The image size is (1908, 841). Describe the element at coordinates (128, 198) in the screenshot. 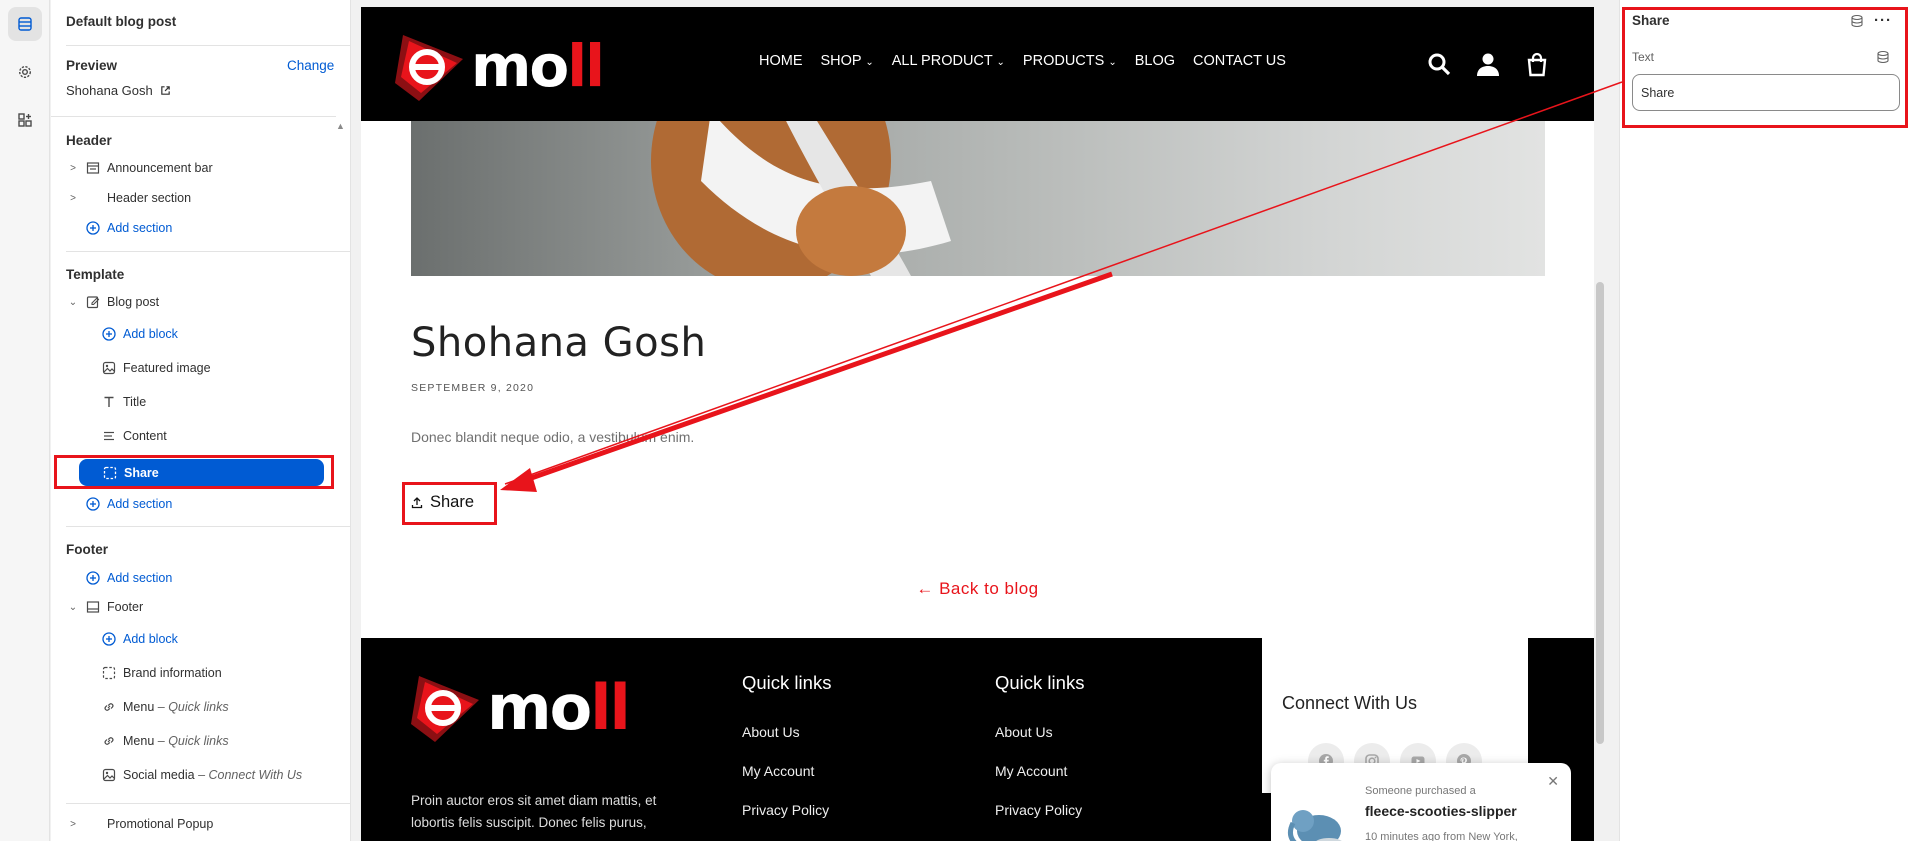

I see `section-header: > Header section` at that location.